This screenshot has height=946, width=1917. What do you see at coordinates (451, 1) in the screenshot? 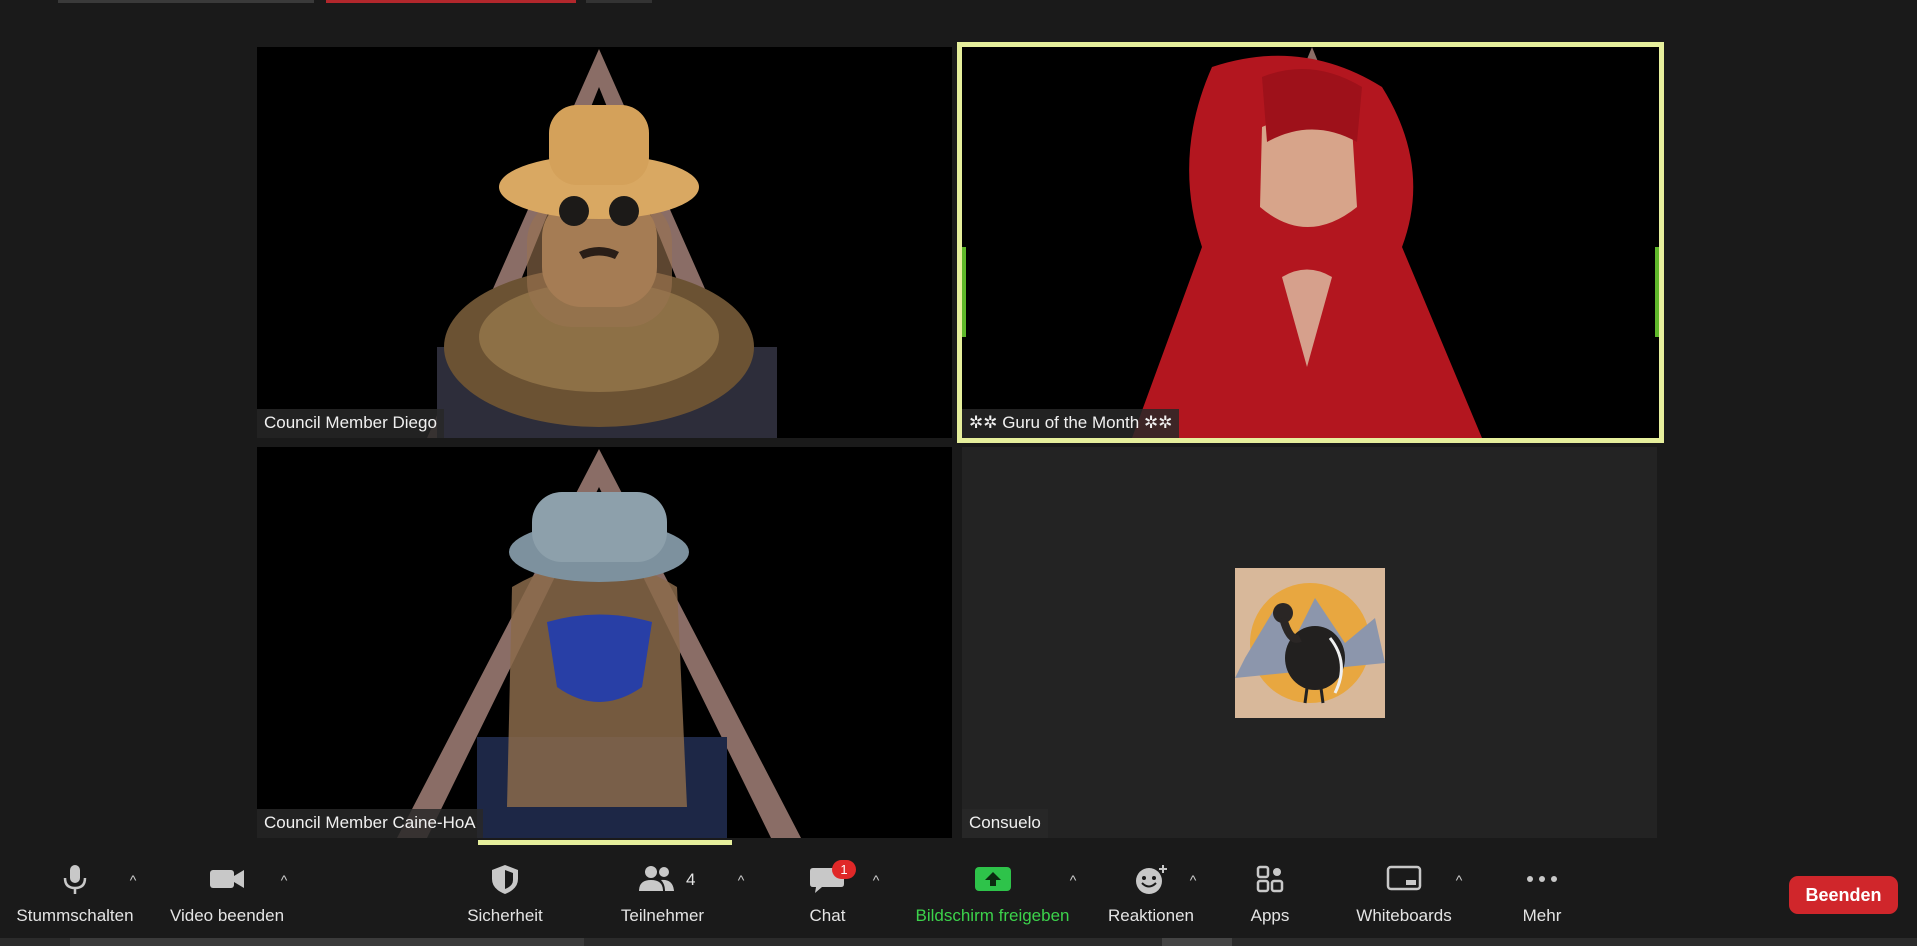
I see `top-tab-active` at bounding box center [451, 1].